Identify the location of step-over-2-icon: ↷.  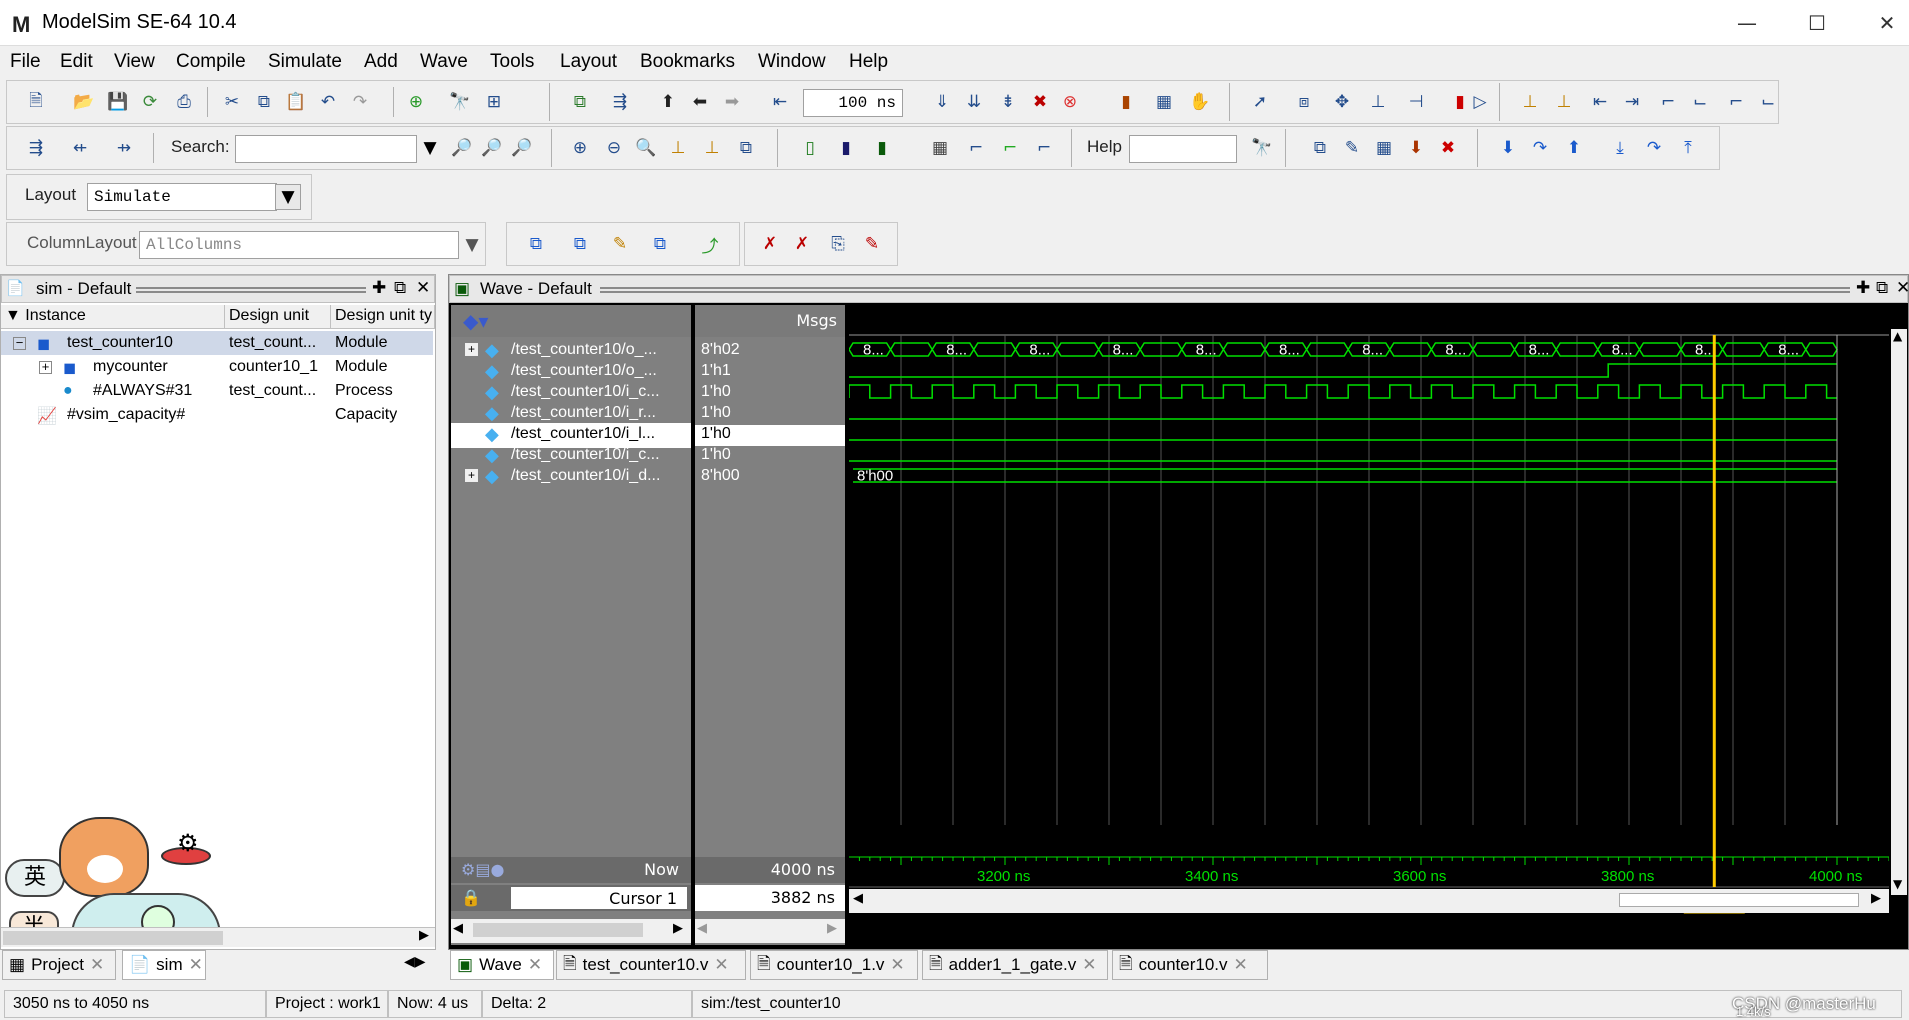
(1654, 148).